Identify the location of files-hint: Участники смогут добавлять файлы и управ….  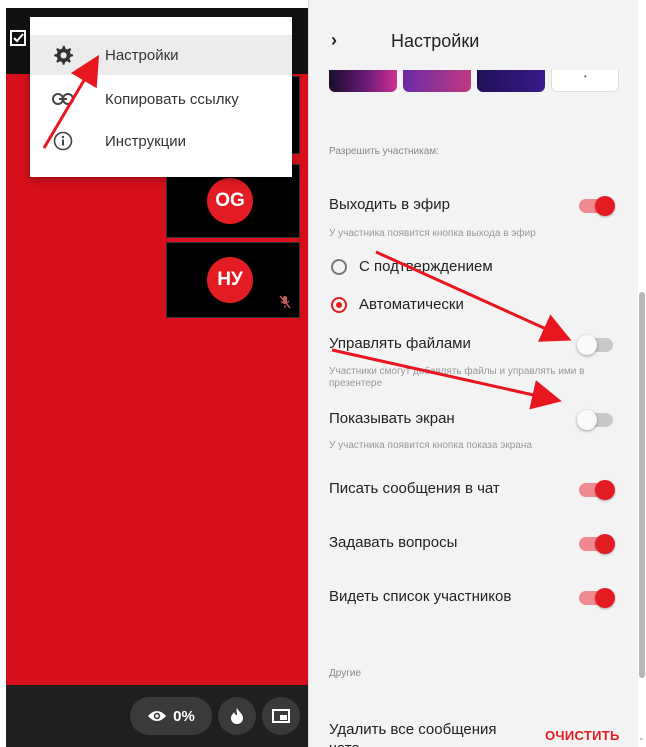
(457, 377).